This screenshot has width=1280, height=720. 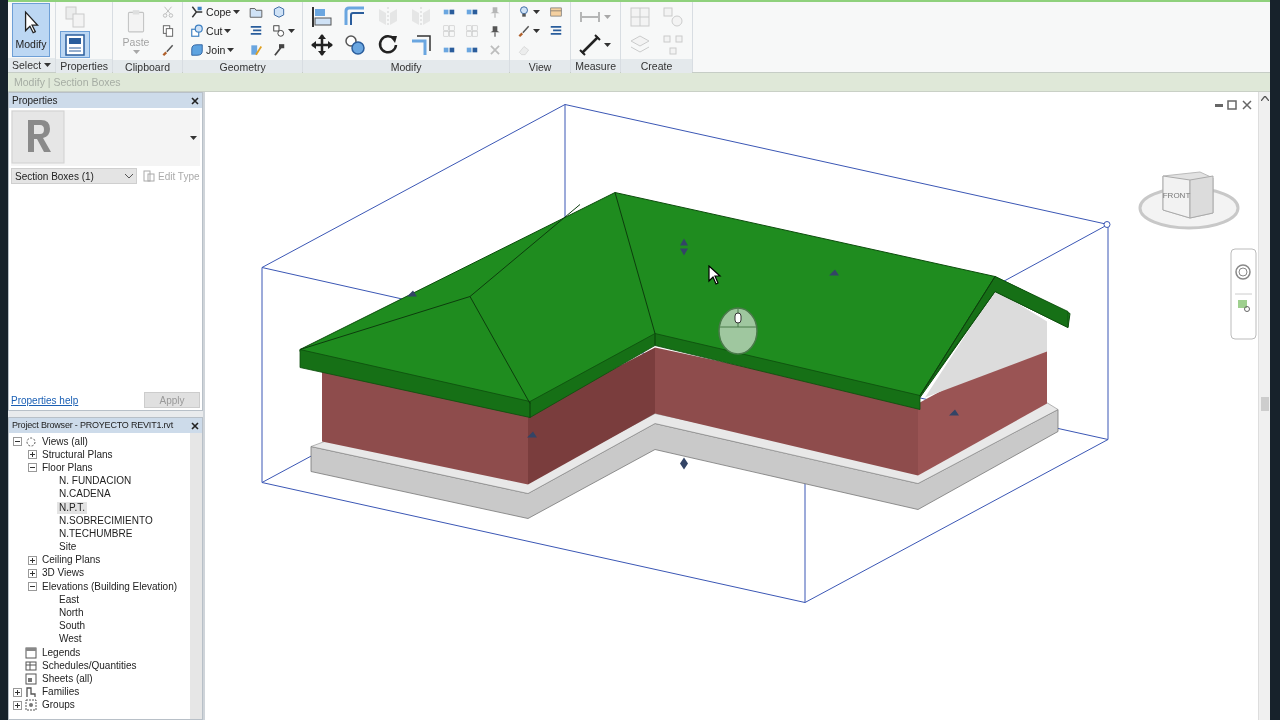 I want to click on hammer-icon, so click(x=279, y=50).